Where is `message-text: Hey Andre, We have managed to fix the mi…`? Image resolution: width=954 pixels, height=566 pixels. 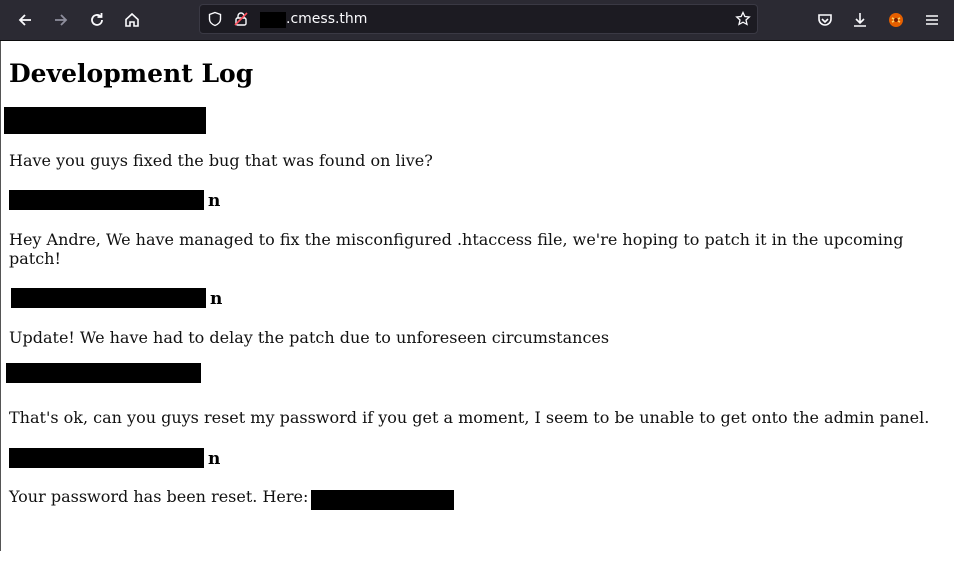
message-text: Hey Andre, We have managed to fix the mi… is located at coordinates (456, 249).